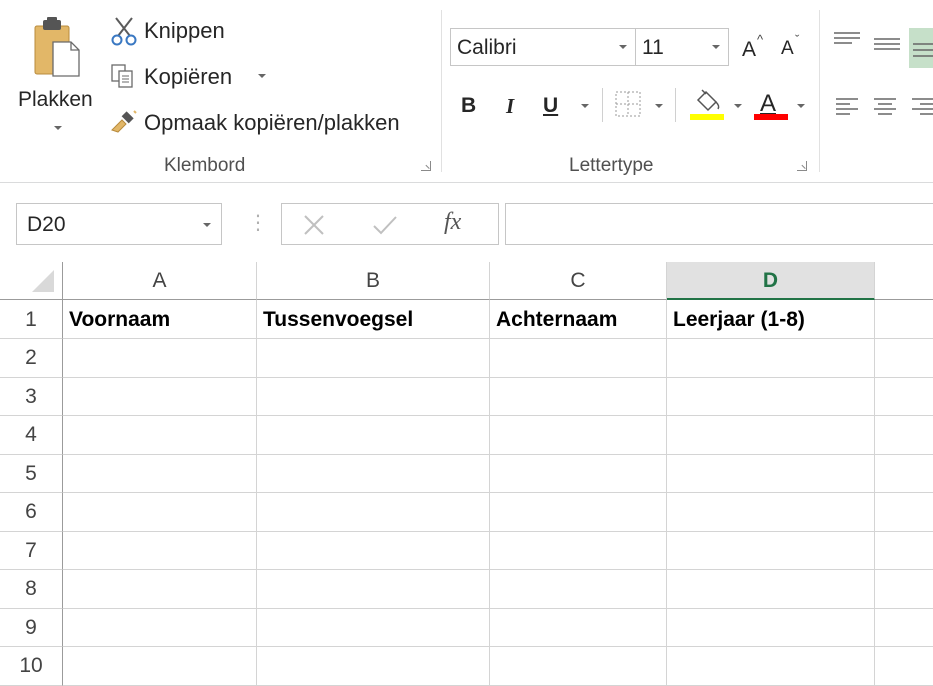 The height and width of the screenshot is (686, 933). What do you see at coordinates (58, 128) in the screenshot?
I see `paste-dropdown-arrow` at bounding box center [58, 128].